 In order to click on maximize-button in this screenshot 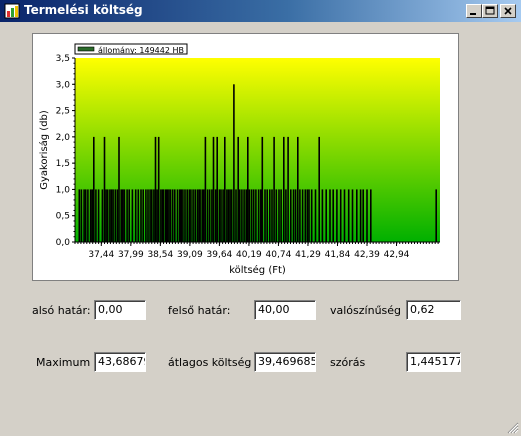, I will do `click(490, 11)`.